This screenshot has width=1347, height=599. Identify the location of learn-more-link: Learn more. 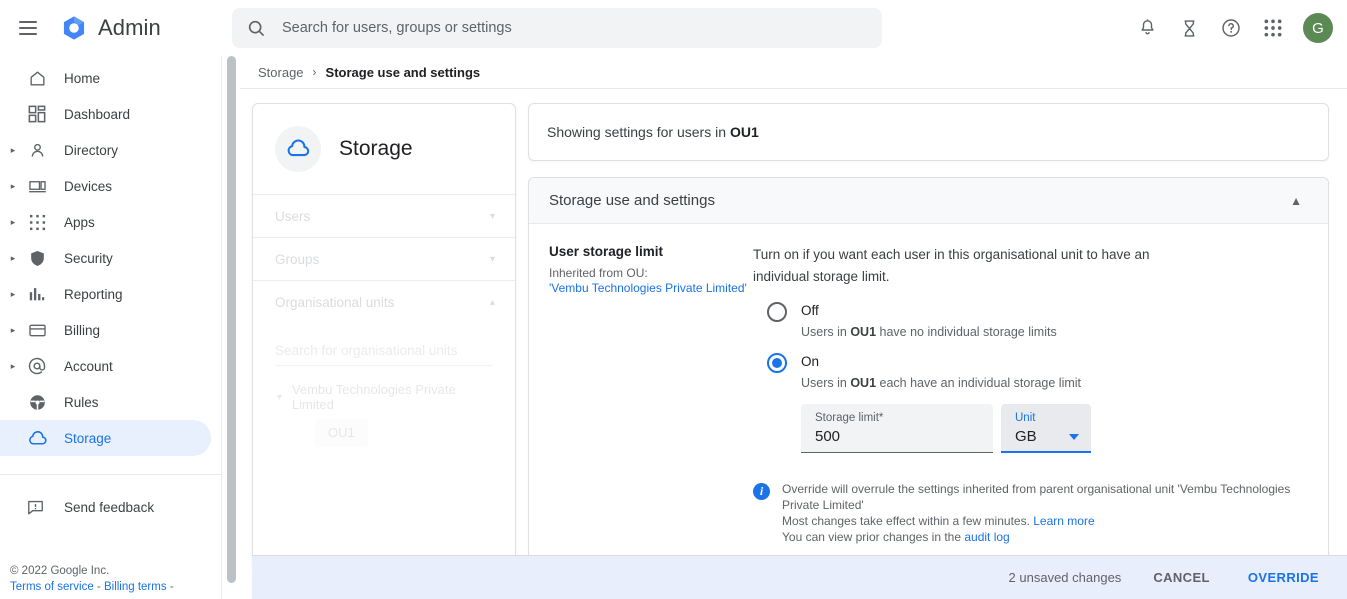
(1063, 521).